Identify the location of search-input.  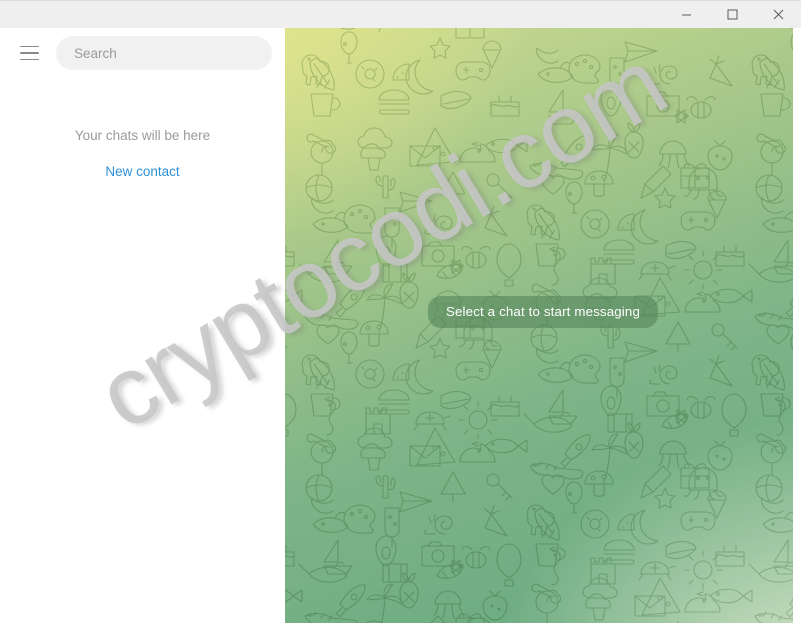
(164, 53).